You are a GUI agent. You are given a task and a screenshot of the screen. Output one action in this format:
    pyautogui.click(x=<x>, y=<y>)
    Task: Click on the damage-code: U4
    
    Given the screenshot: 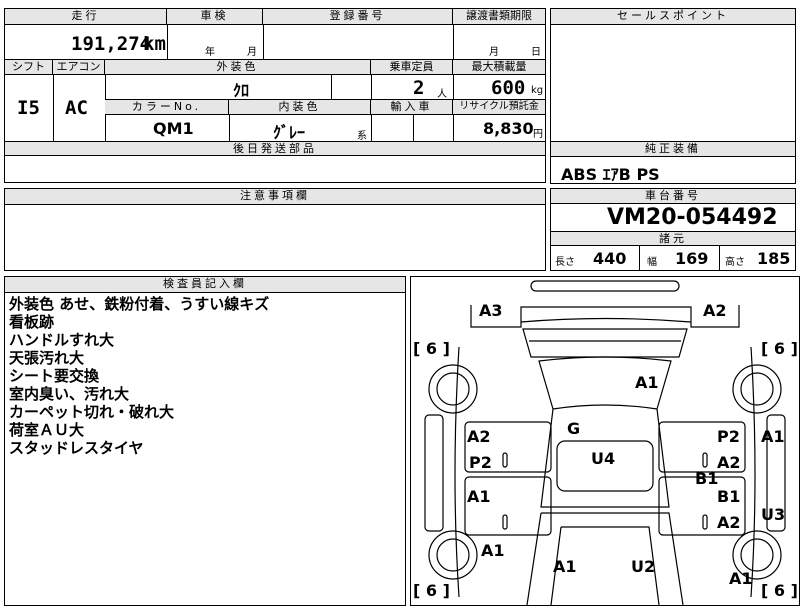 What is the action you would take?
    pyautogui.click(x=603, y=458)
    